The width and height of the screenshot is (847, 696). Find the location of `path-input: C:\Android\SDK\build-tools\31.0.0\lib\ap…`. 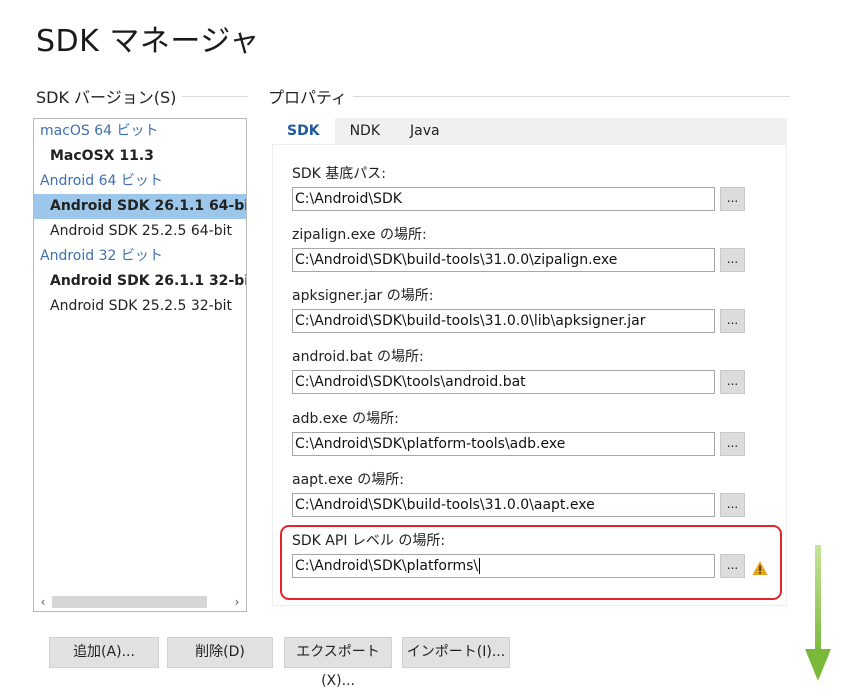

path-input: C:\Android\SDK\build-tools\31.0.0\lib\ap… is located at coordinates (503, 321).